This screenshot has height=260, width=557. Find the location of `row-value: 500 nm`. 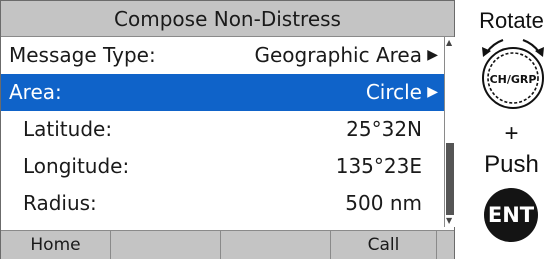

row-value: 500 nm is located at coordinates (383, 203).